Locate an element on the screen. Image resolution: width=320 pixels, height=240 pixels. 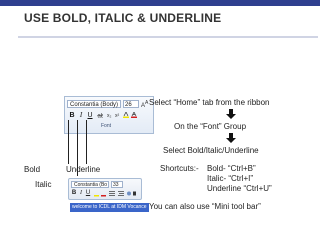
mini-format-icons is located at coordinates (115, 193).